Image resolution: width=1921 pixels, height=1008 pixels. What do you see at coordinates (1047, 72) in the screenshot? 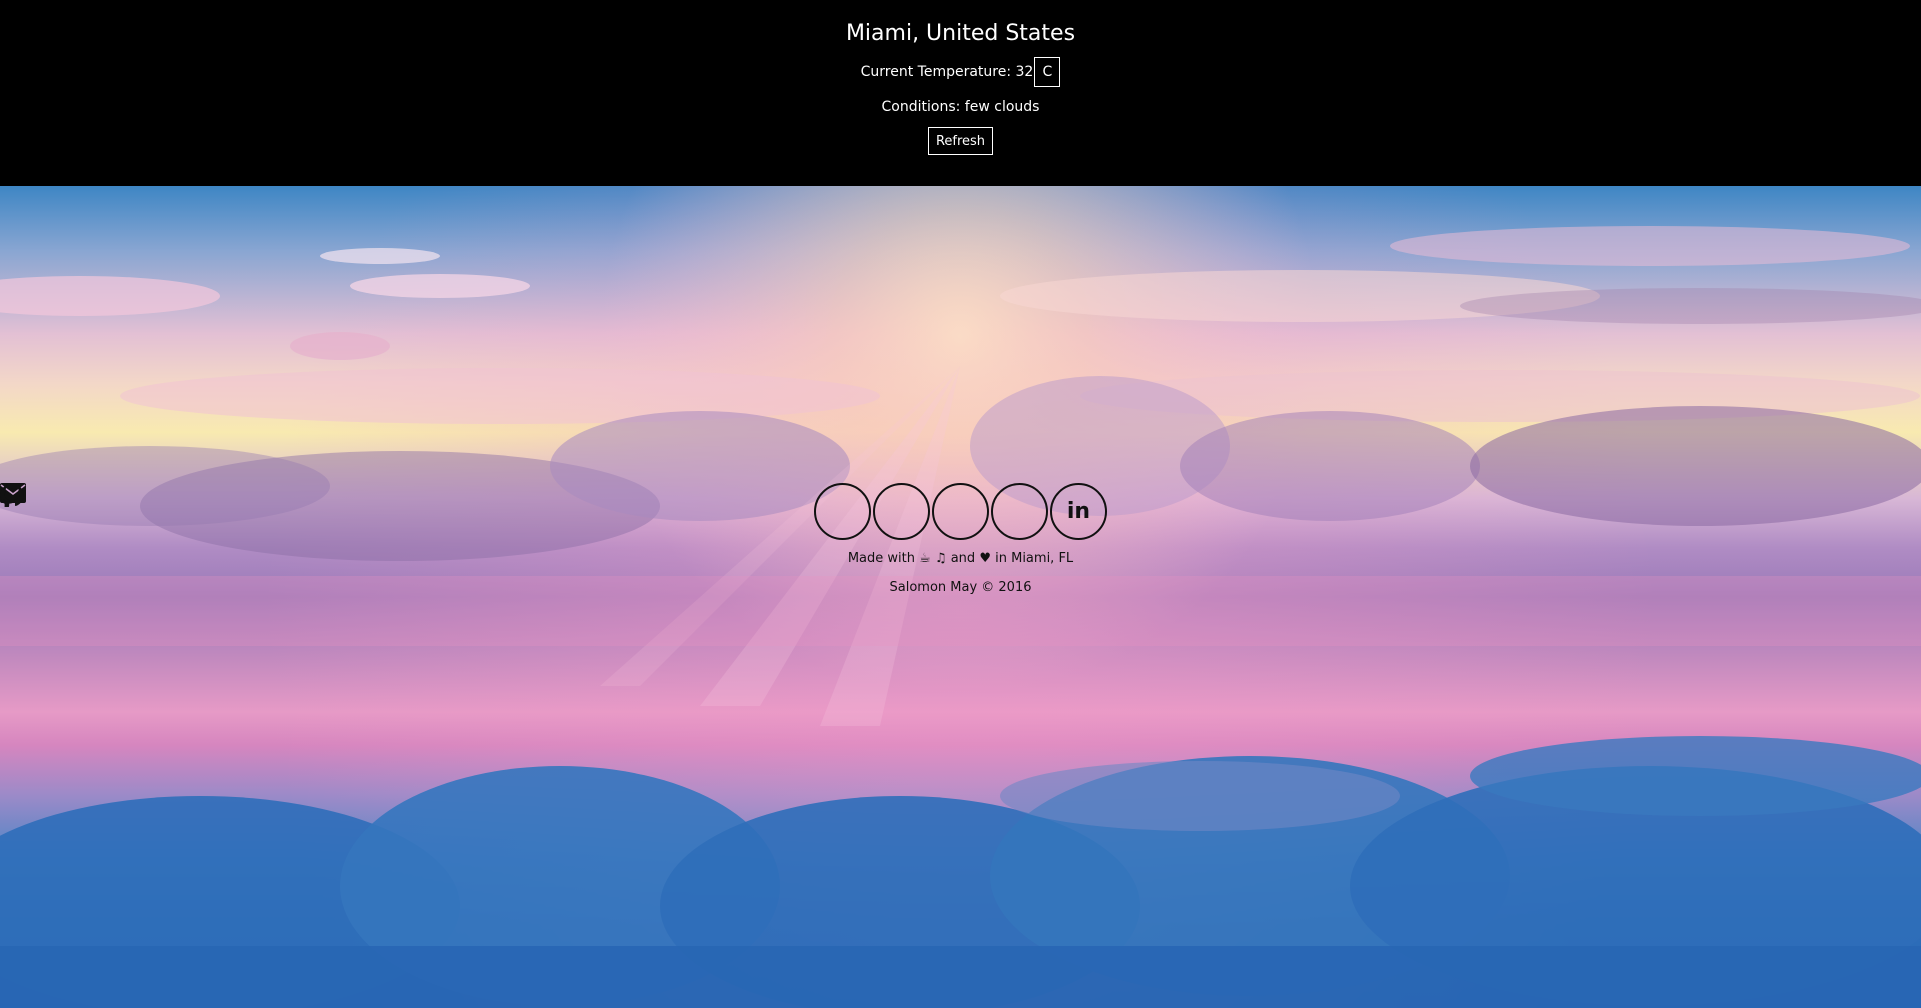
I see `unit-toggle-button: C` at bounding box center [1047, 72].